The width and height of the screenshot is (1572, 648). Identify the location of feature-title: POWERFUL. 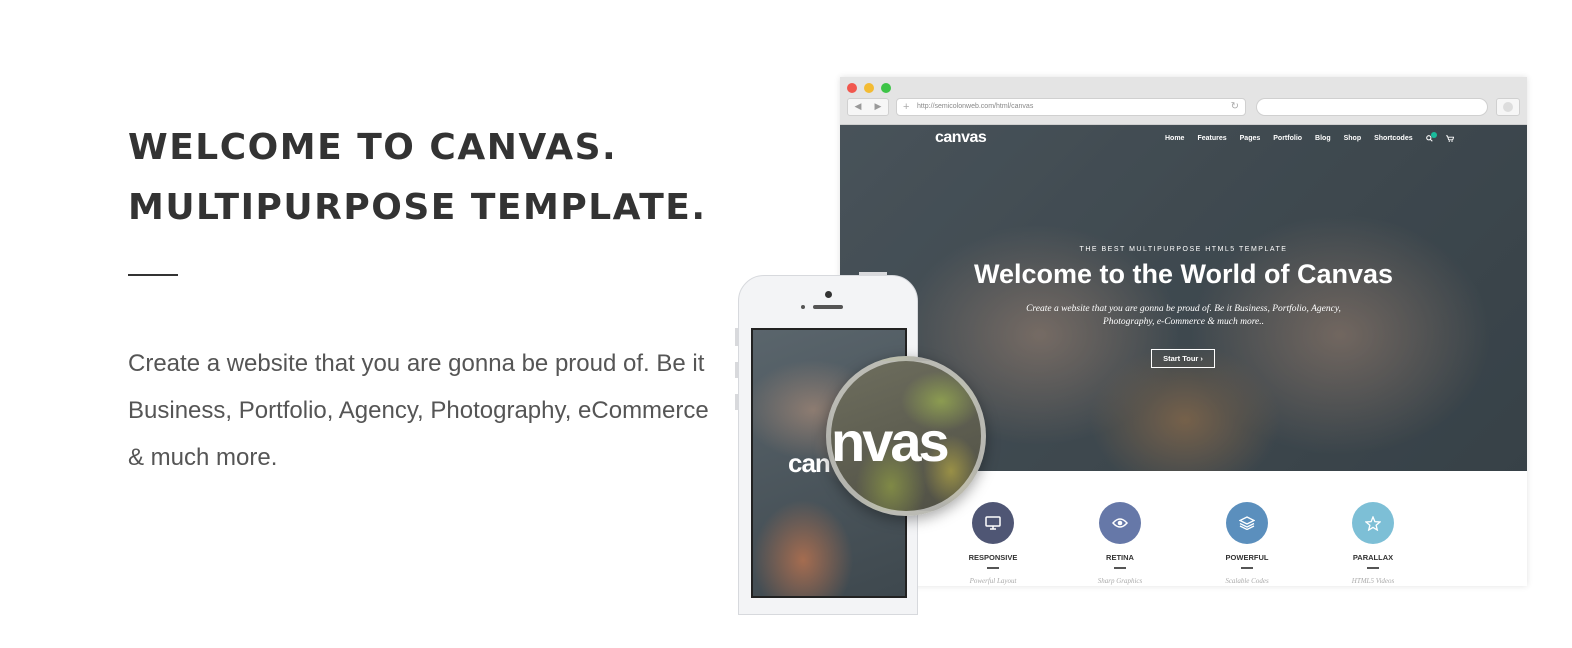
(1247, 557).